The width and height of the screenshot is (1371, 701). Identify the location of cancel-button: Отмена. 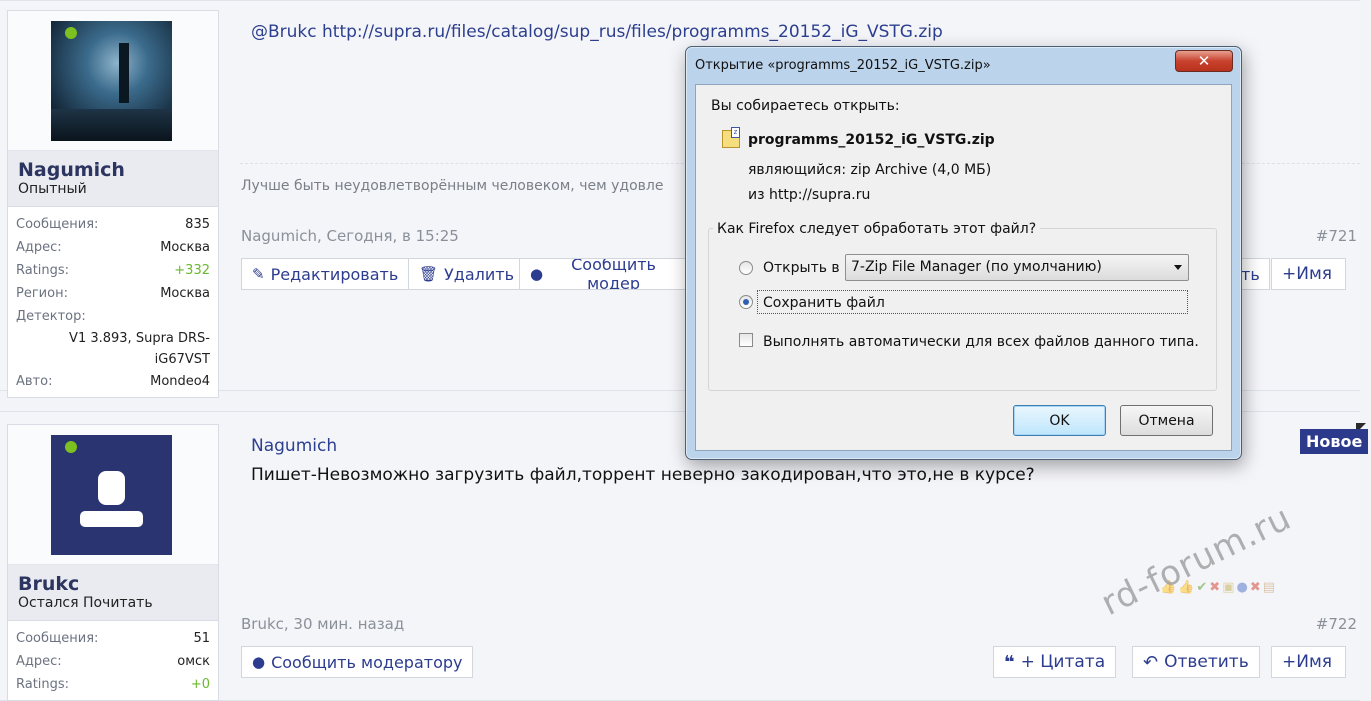
(1166, 420).